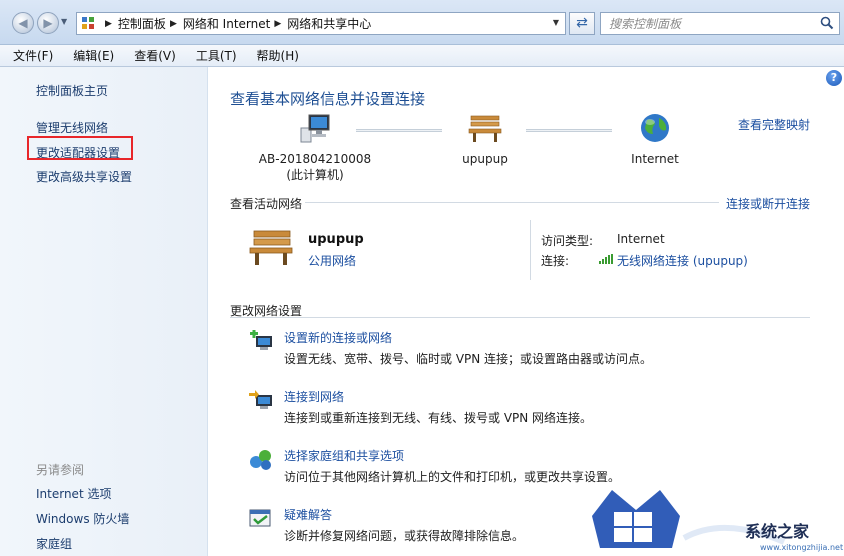 The width and height of the screenshot is (844, 556). Describe the element at coordinates (329, 23) in the screenshot. I see `breadcrumb-network-sharing-center: 网络和共享中心` at that location.